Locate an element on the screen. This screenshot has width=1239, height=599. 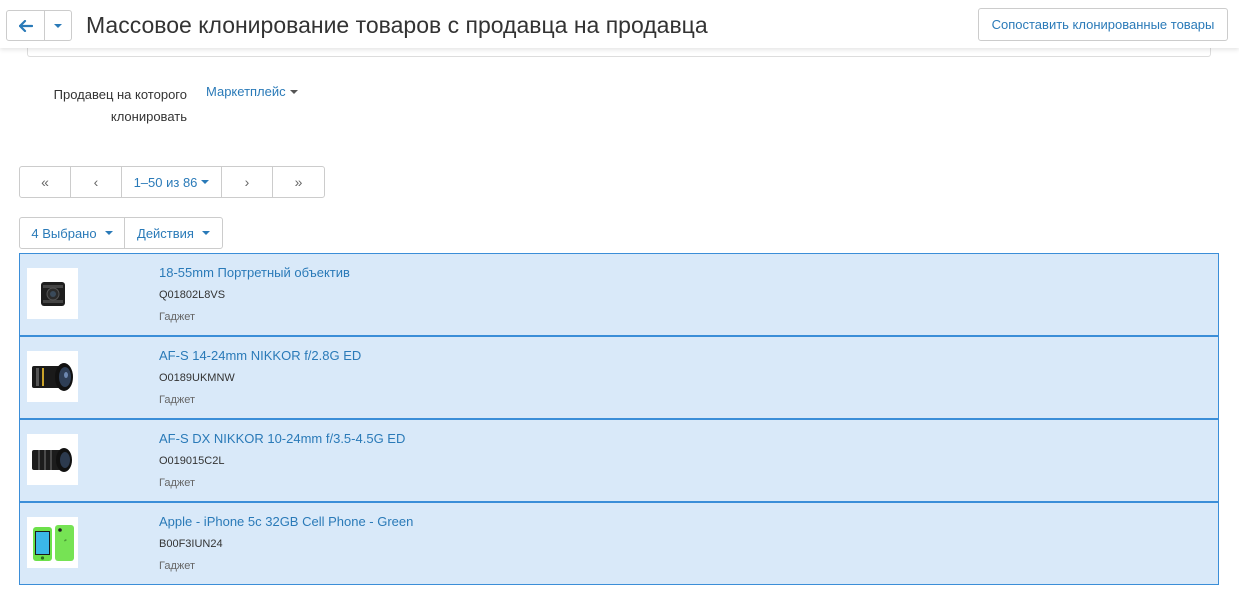
seller-dropdown: Маркетплейс is located at coordinates (252, 92).